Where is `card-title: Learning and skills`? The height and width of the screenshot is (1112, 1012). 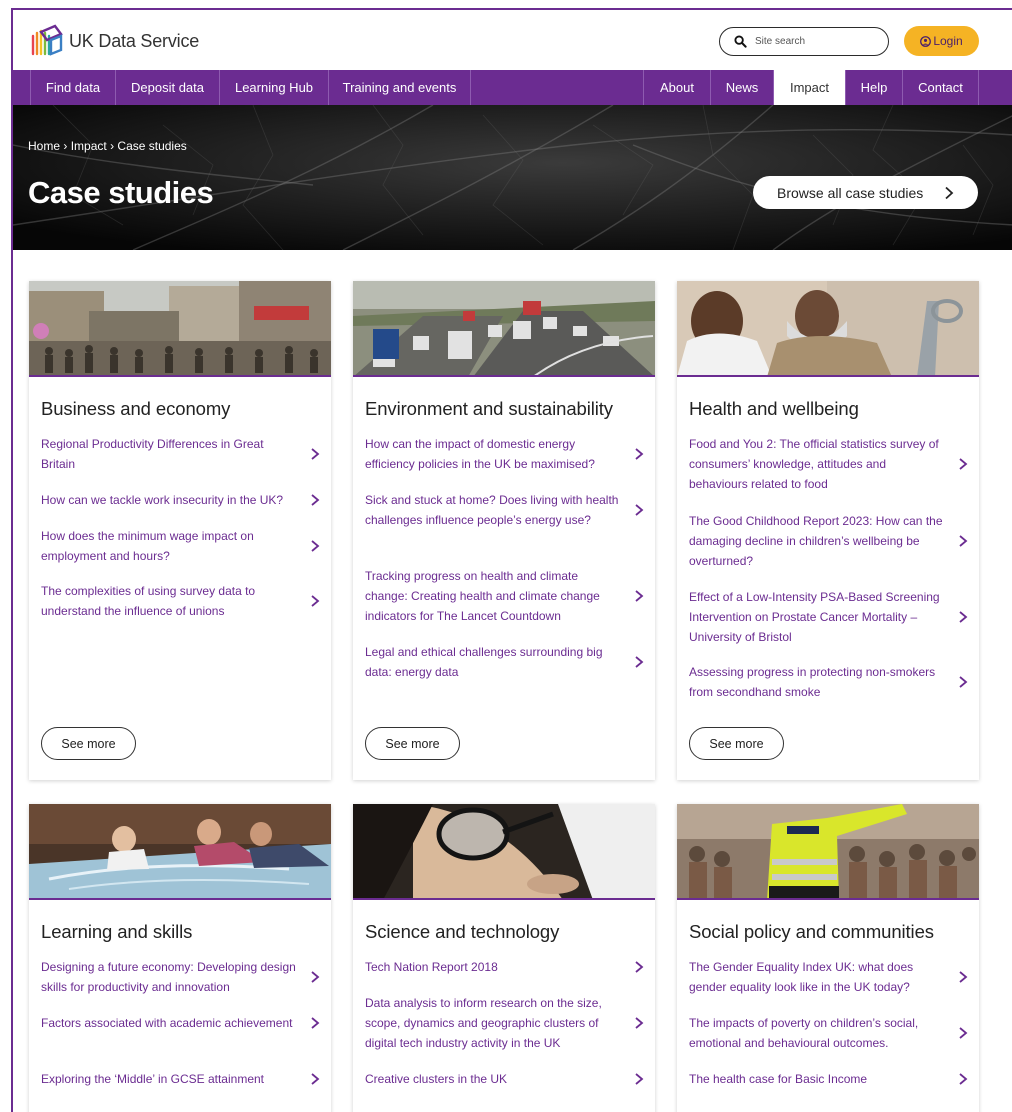
card-title: Learning and skills is located at coordinates (117, 931).